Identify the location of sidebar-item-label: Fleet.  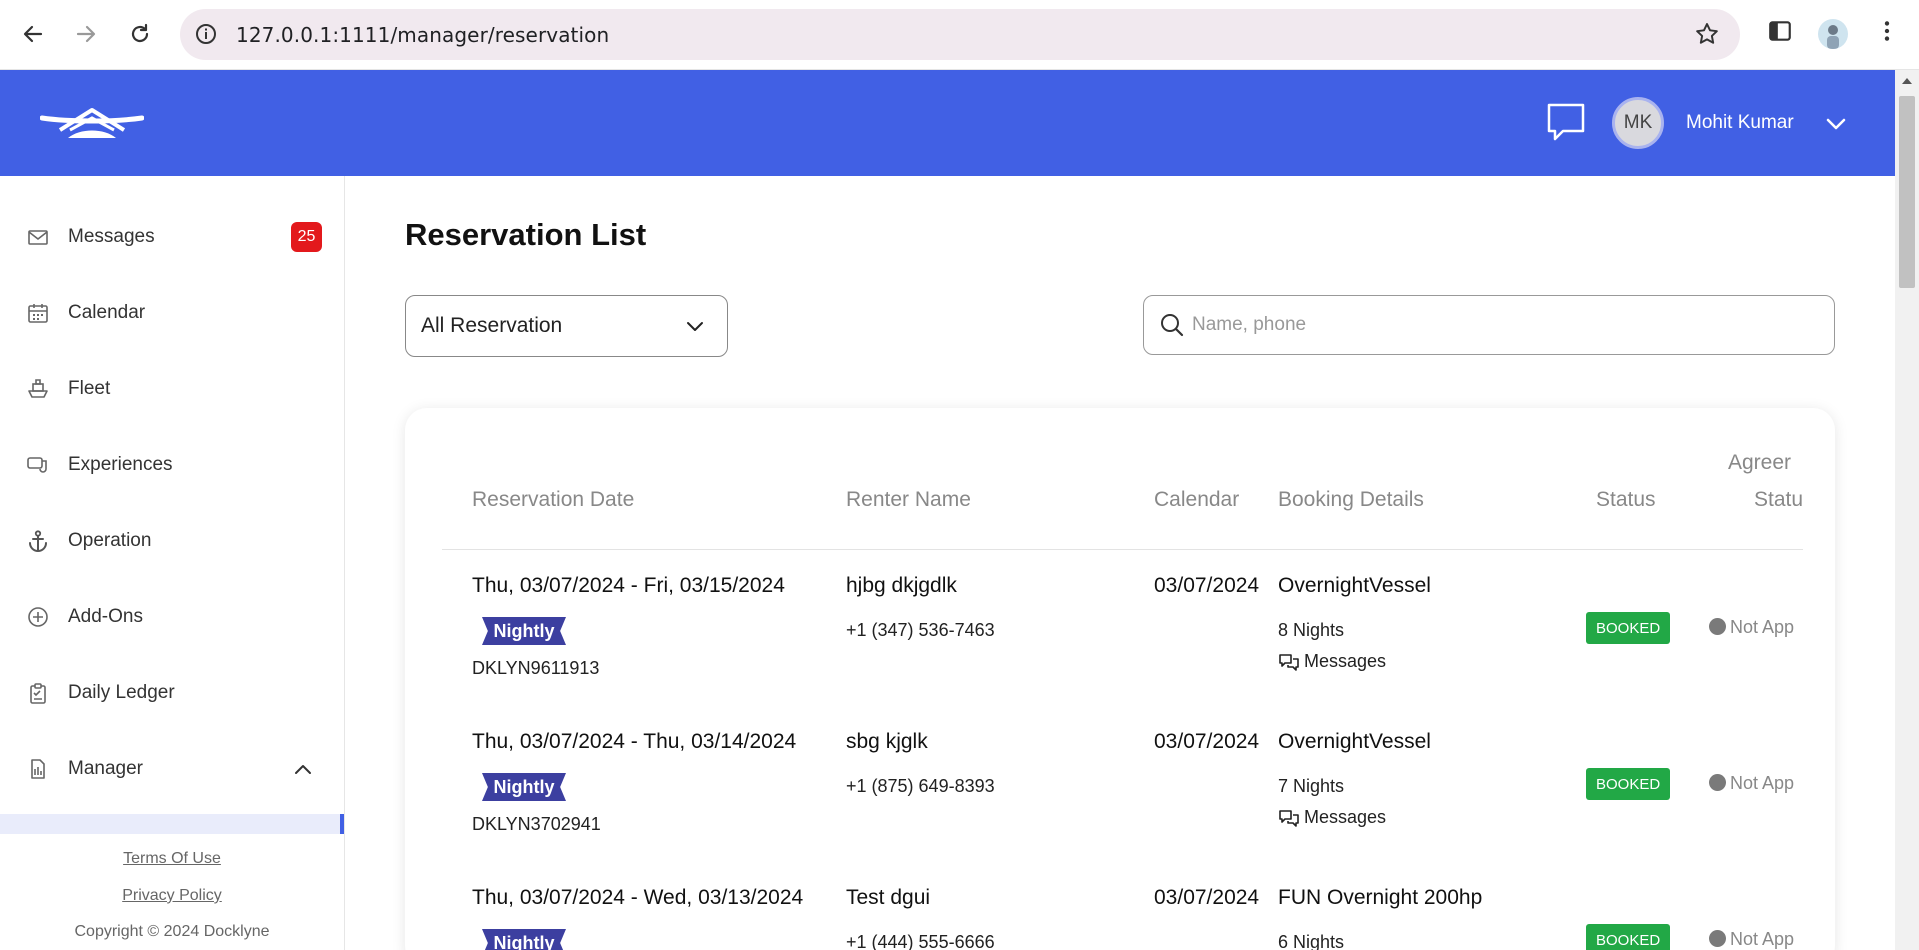
(89, 388).